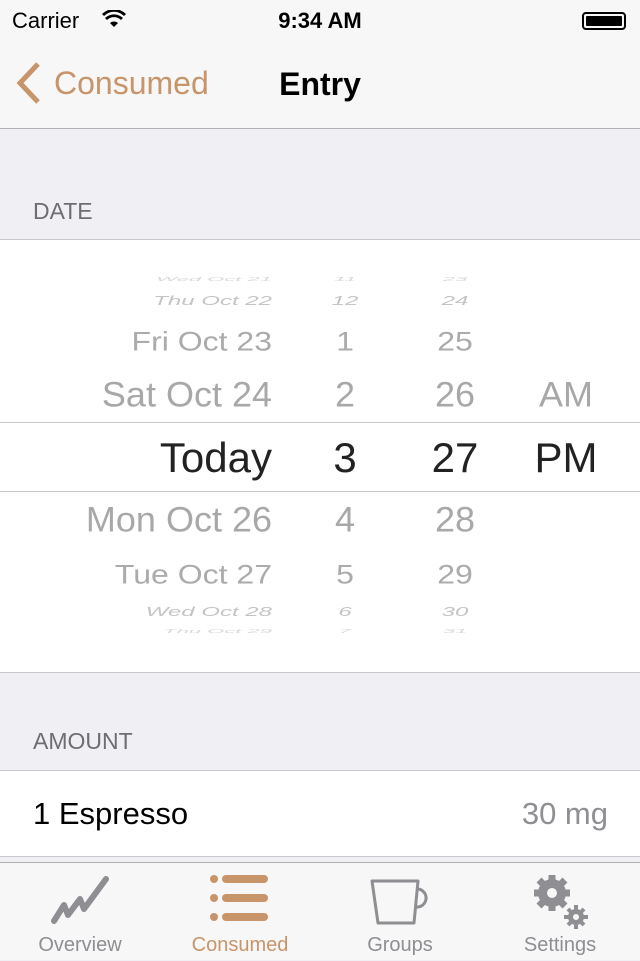 The height and width of the screenshot is (961, 640). I want to click on amount-value: 30 mg, so click(564, 813).